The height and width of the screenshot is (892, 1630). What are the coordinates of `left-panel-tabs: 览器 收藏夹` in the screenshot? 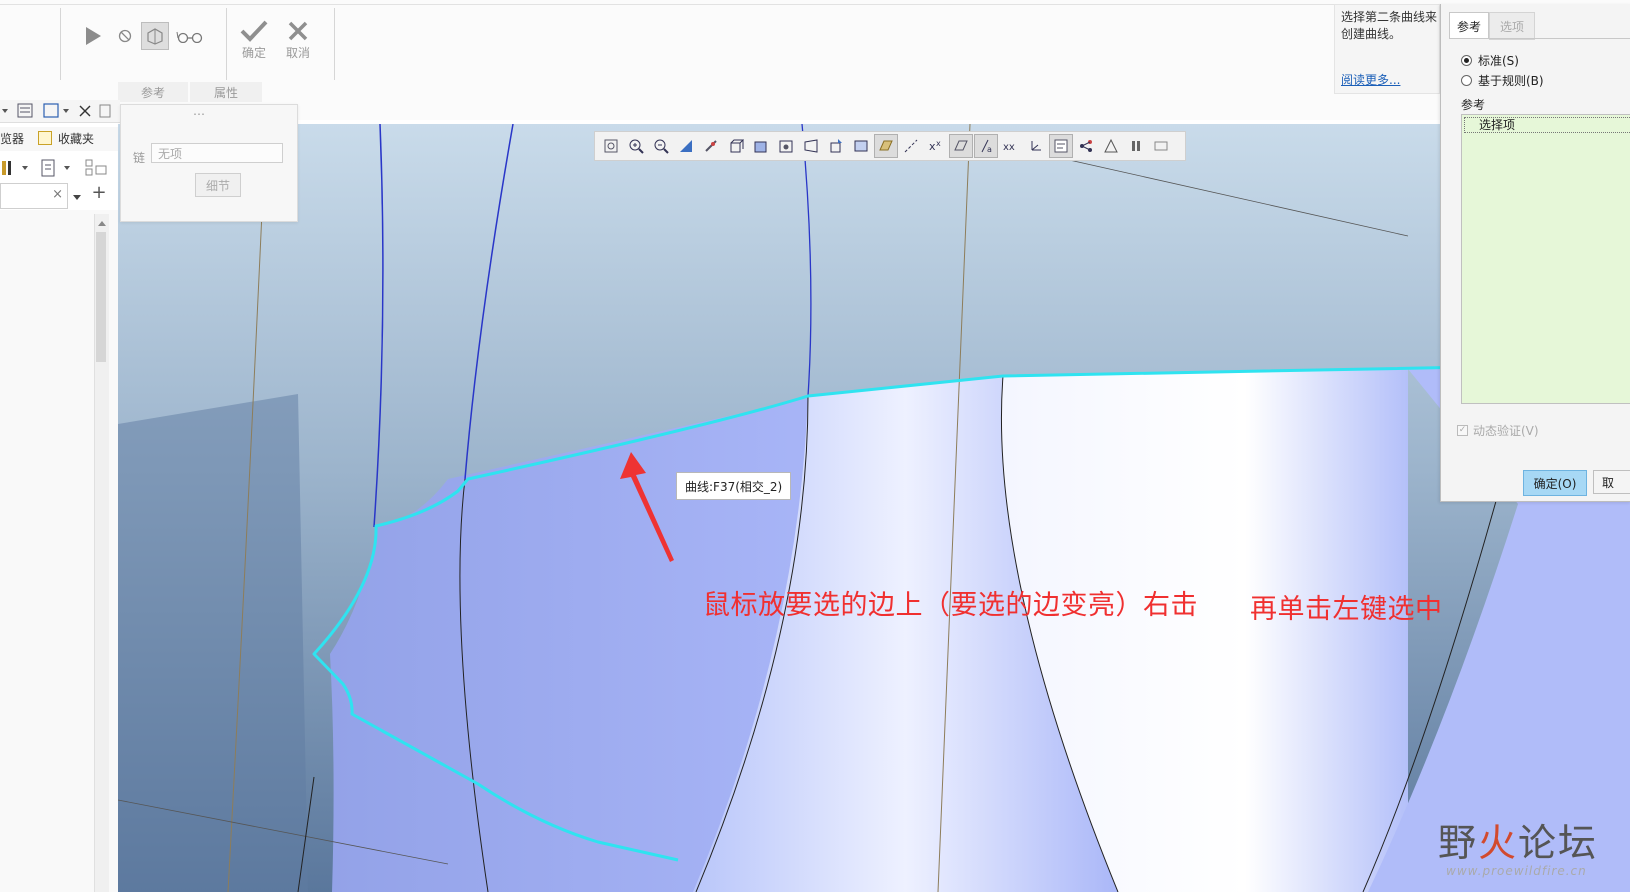 It's located at (59, 139).